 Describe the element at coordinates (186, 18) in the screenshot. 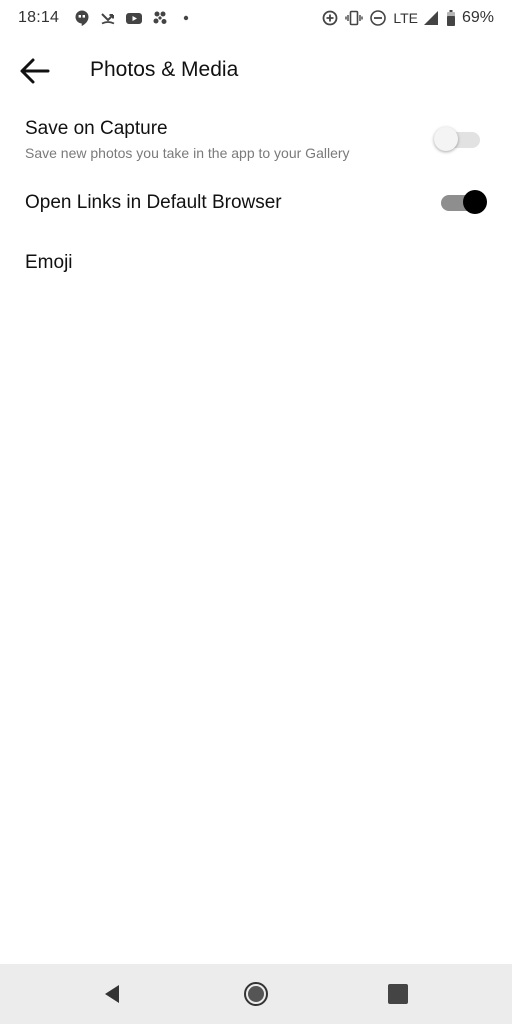

I see `dot-icon` at that location.